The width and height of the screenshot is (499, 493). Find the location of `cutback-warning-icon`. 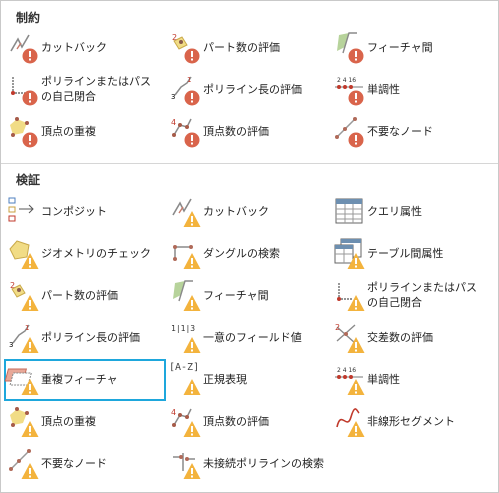

cutback-warning-icon is located at coordinates (185, 212).